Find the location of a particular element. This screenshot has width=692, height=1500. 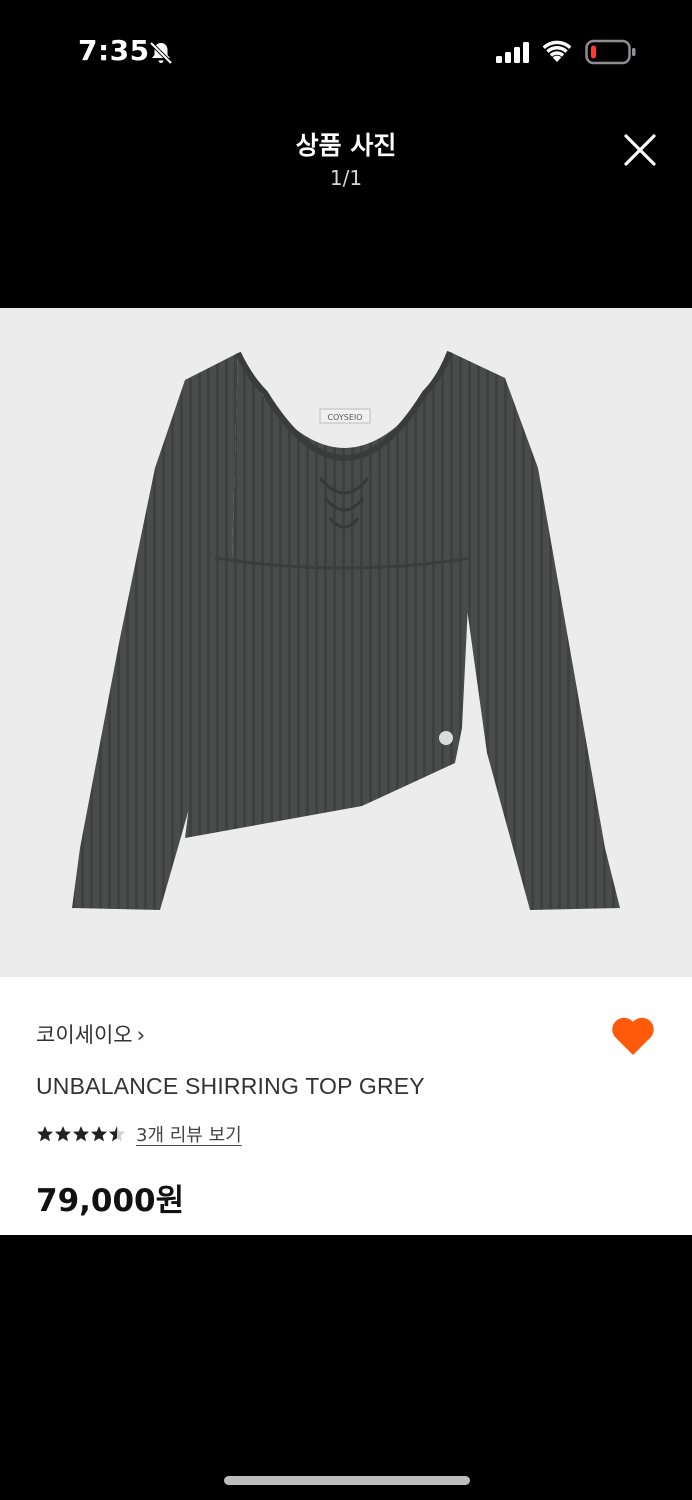

bell-slash-icon is located at coordinates (161, 53).